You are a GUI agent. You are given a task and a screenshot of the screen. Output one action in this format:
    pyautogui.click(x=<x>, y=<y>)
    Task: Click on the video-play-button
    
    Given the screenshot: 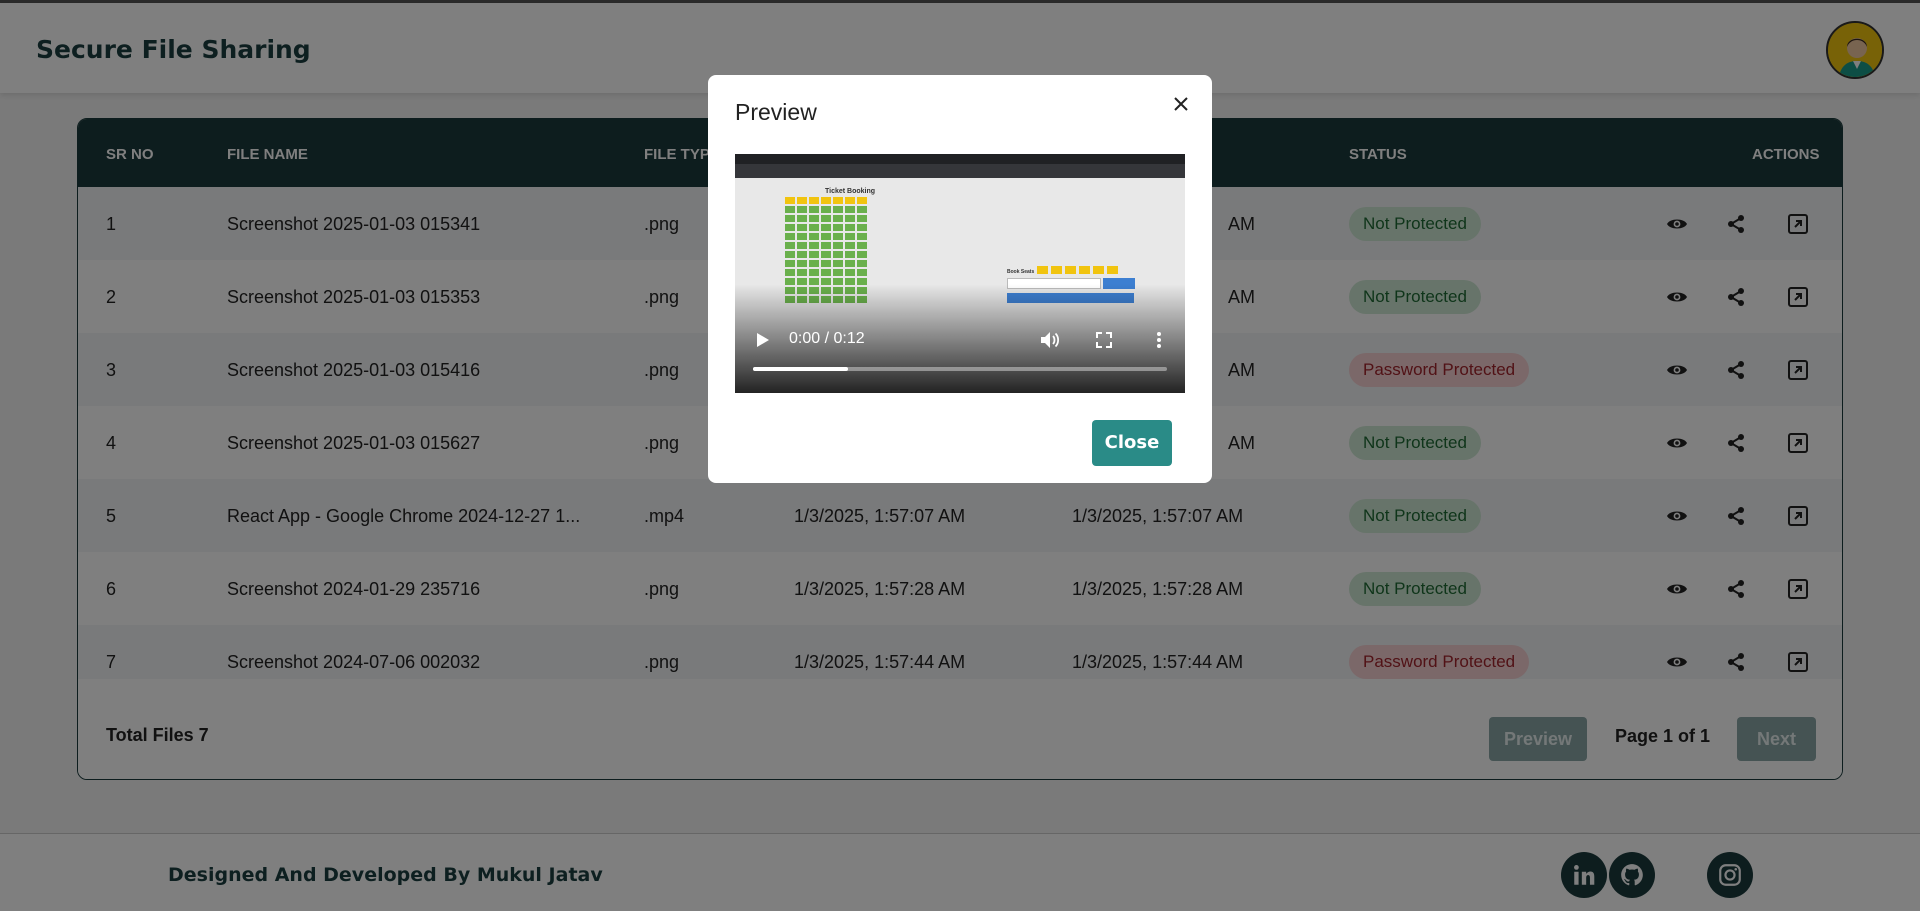 What is the action you would take?
    pyautogui.click(x=763, y=340)
    